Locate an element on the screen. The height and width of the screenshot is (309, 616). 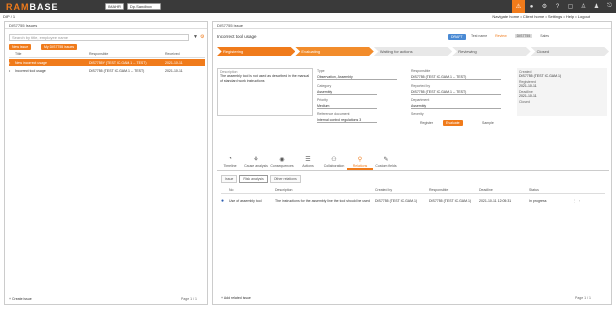
category-field: Assembly is located at coordinates (347, 92).